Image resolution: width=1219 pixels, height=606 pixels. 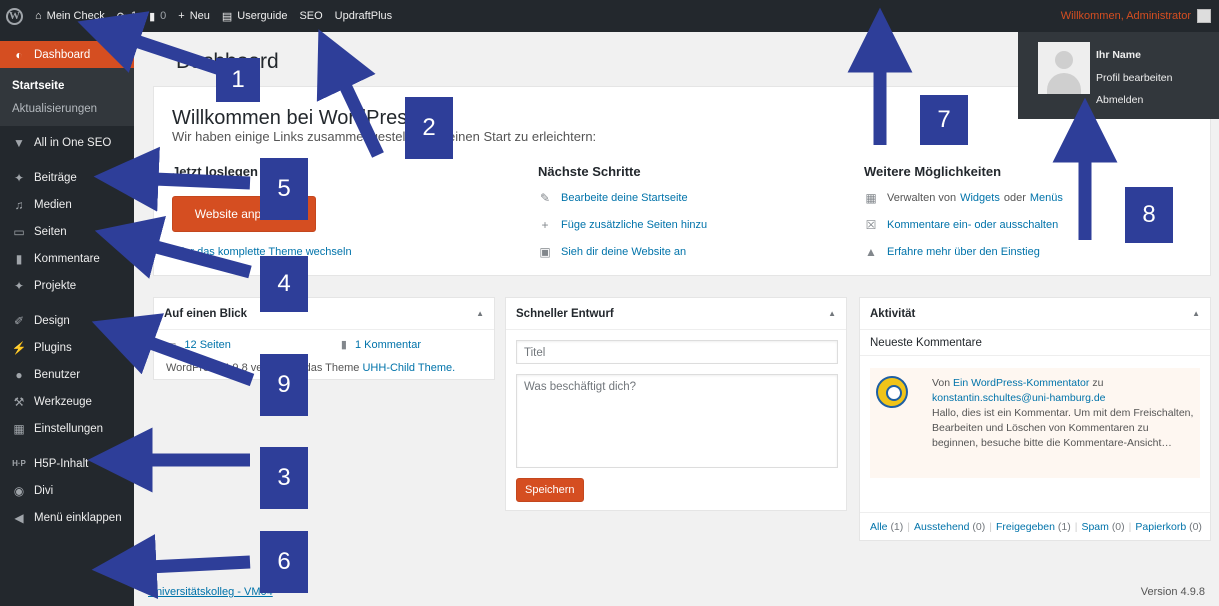 I want to click on annotation-label-4: 4, so click(x=284, y=284).